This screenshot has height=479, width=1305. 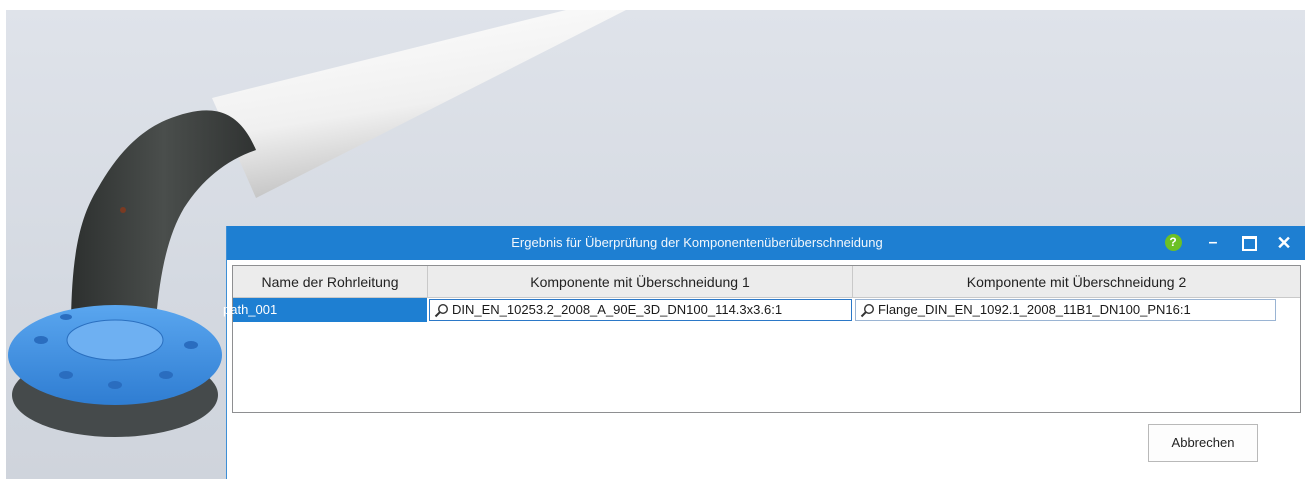 I want to click on column-header-component-2: Komponente mit Überschneidung 2, so click(x=1076, y=282).